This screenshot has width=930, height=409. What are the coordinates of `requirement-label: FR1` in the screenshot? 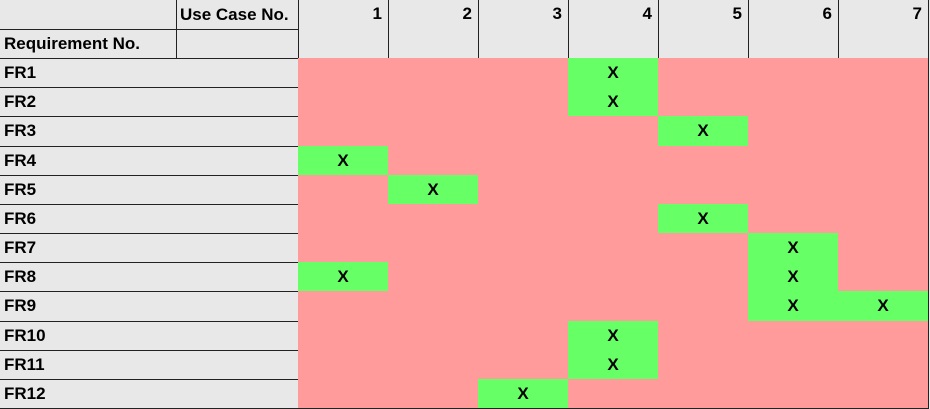 It's located at (149, 73).